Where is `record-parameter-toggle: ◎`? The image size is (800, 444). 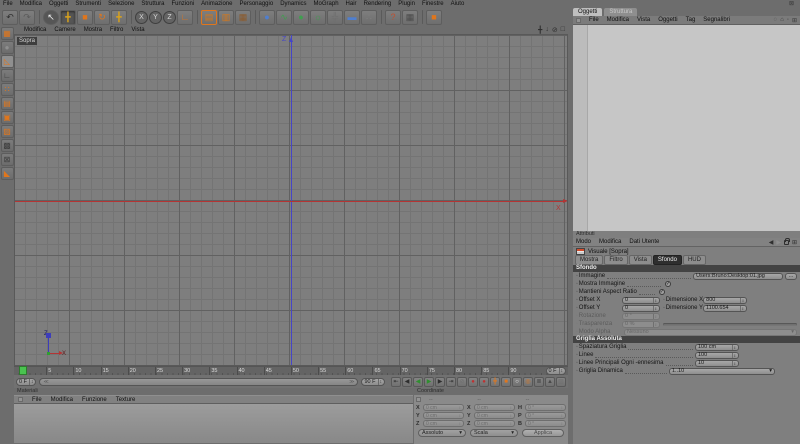 record-parameter-toggle: ◎ is located at coordinates (528, 381).